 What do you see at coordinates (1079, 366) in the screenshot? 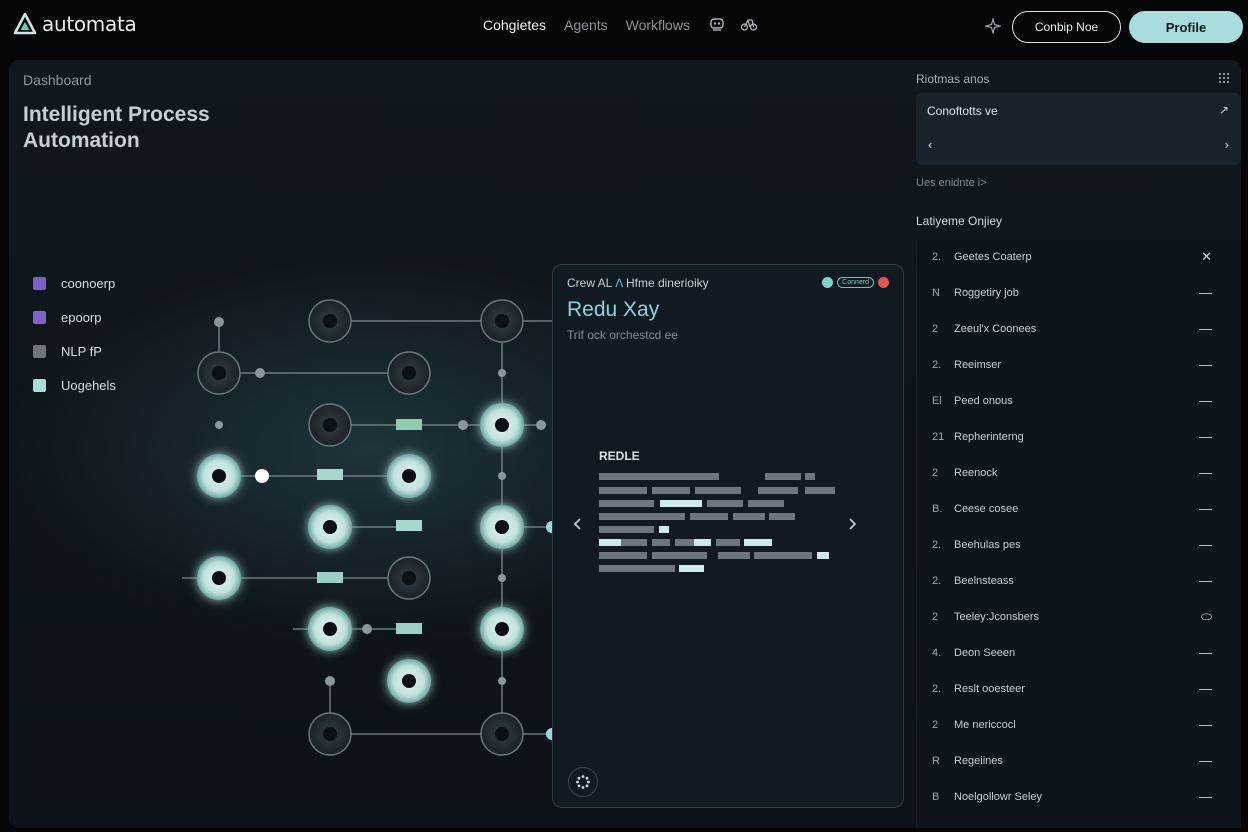
I see `list-item: 2. Reeimser —` at bounding box center [1079, 366].